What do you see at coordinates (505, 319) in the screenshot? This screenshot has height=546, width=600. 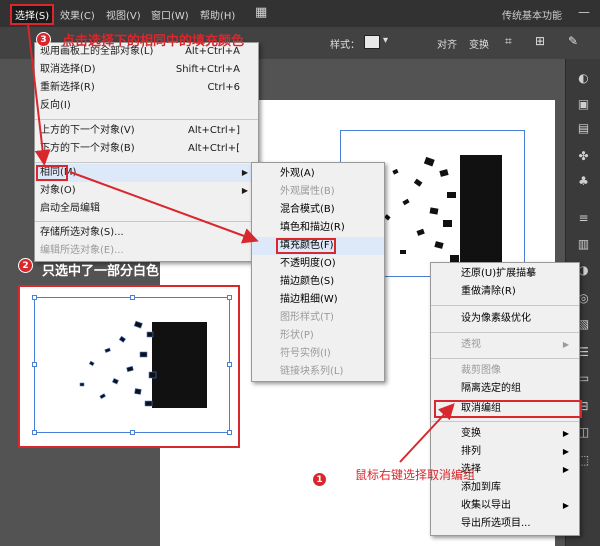 I see `ctx-item-pixel-optimize: 设为像素级优化` at bounding box center [505, 319].